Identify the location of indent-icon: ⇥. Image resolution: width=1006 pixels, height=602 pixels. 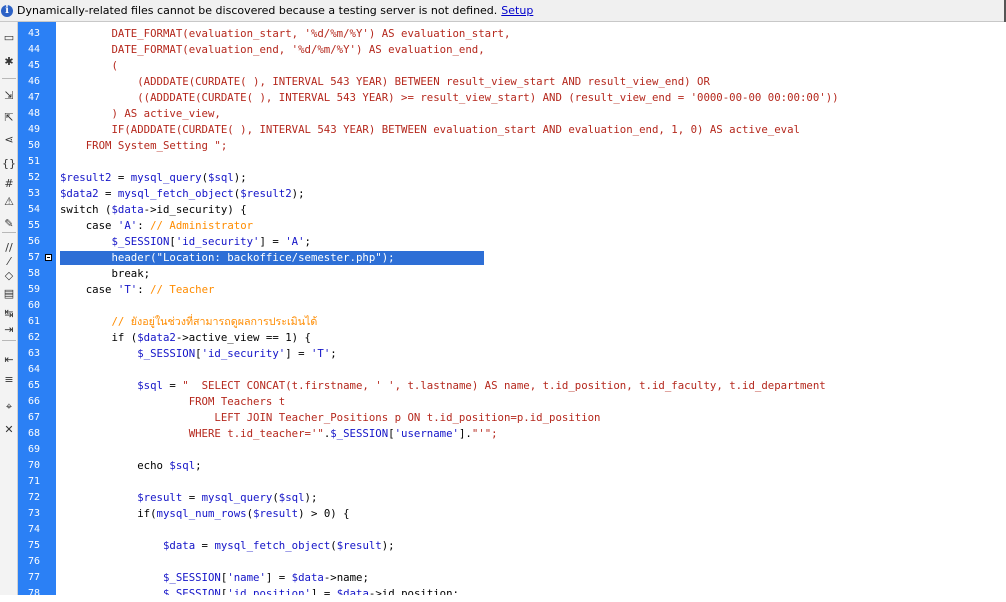
(9, 329).